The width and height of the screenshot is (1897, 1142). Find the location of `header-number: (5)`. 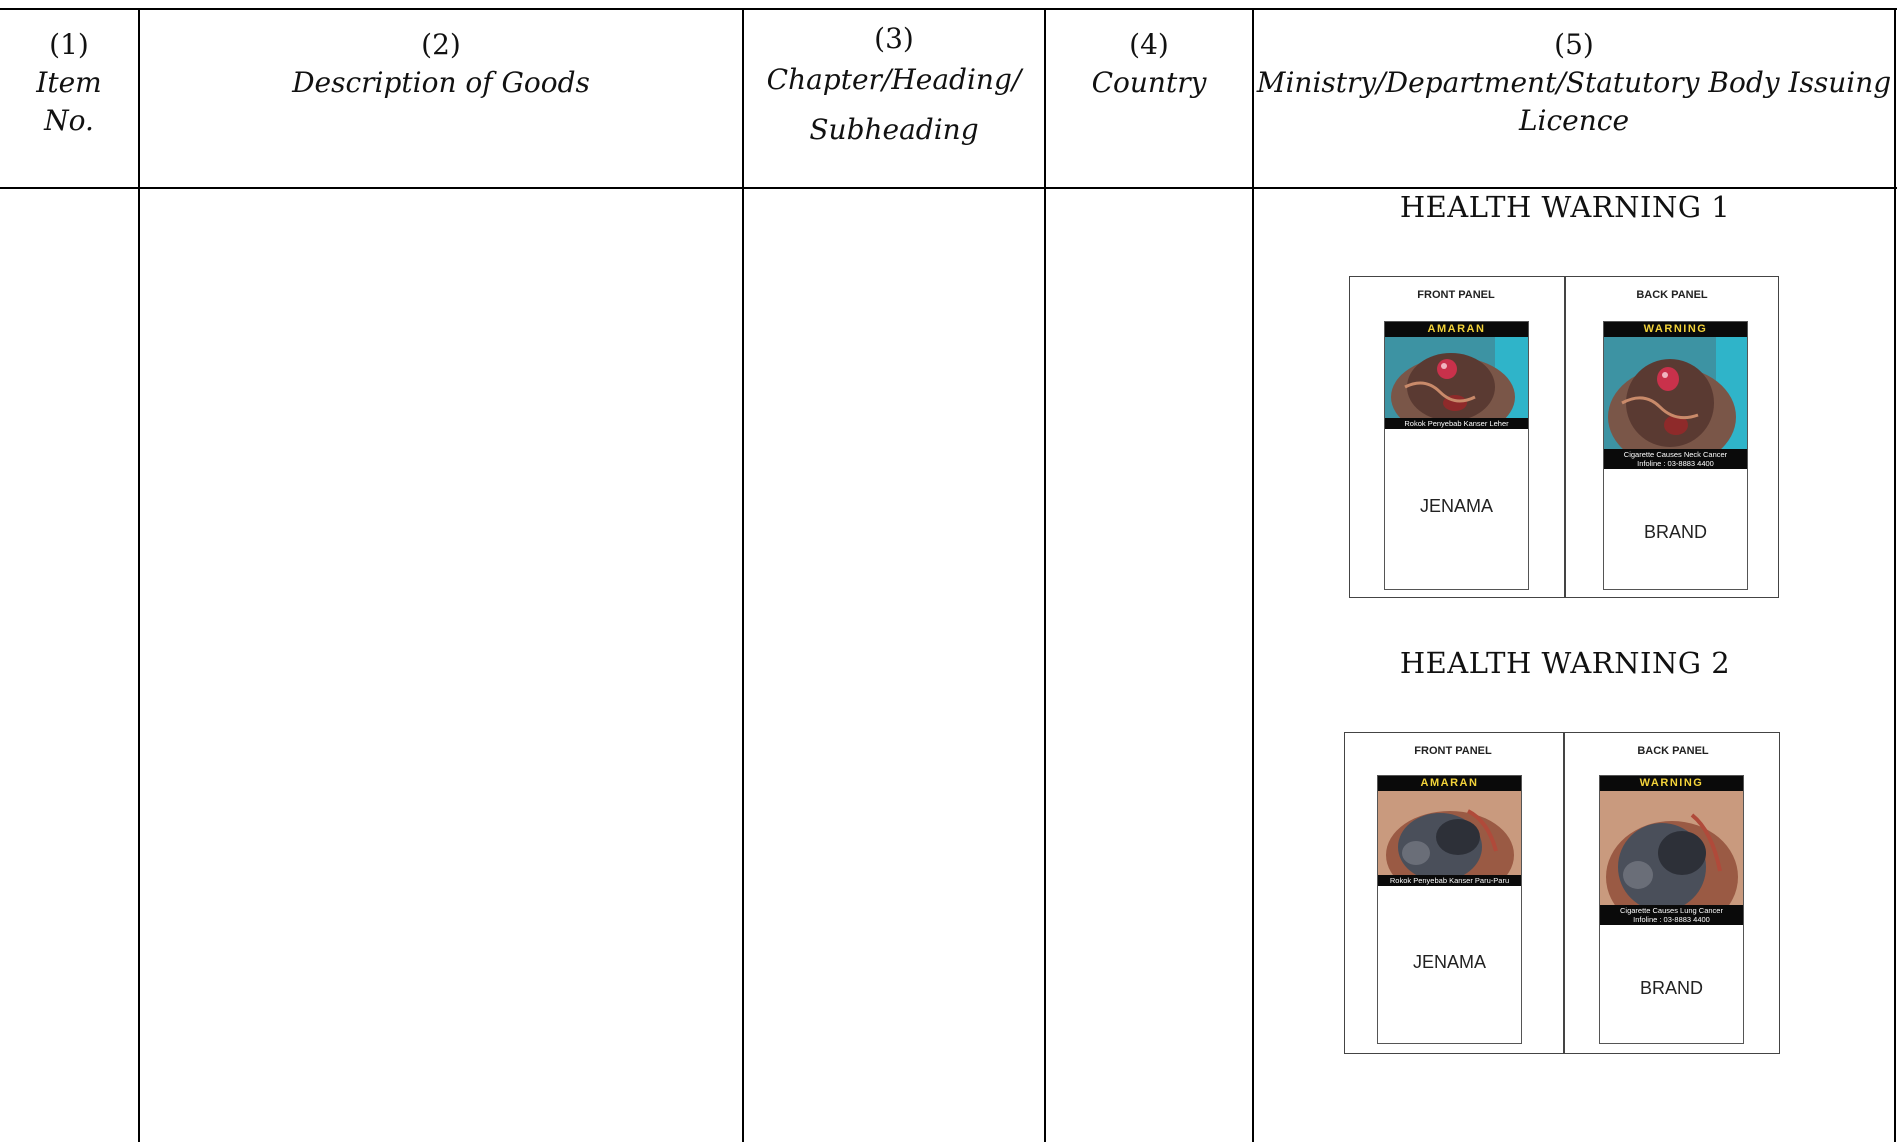

header-number: (5) is located at coordinates (1574, 44).